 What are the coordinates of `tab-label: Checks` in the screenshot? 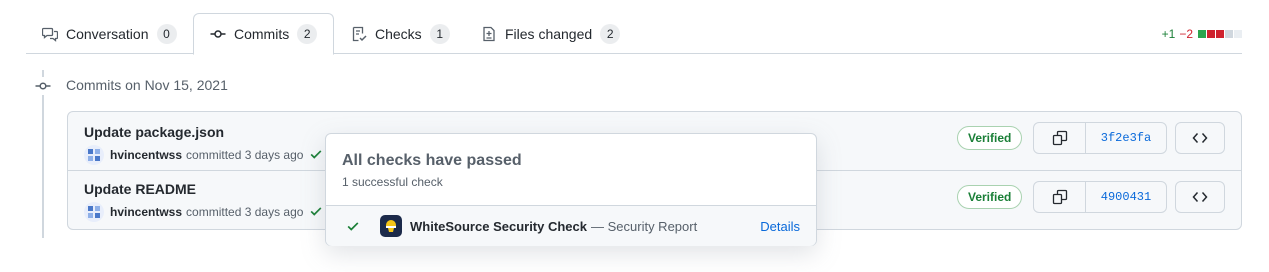 It's located at (398, 33).